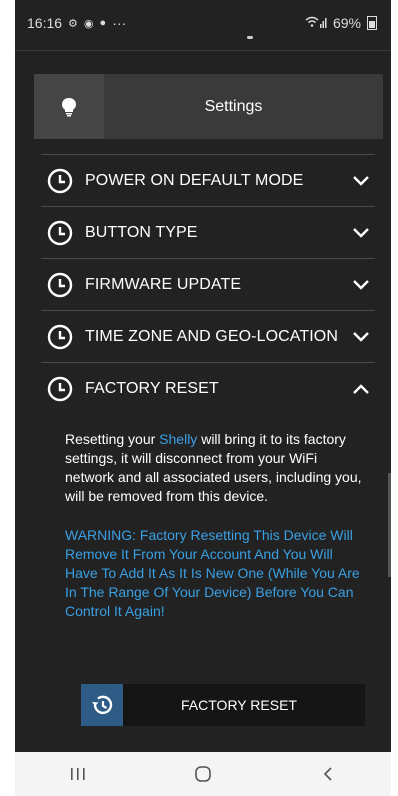 The height and width of the screenshot is (796, 398). I want to click on page-title: Settings, so click(233, 106).